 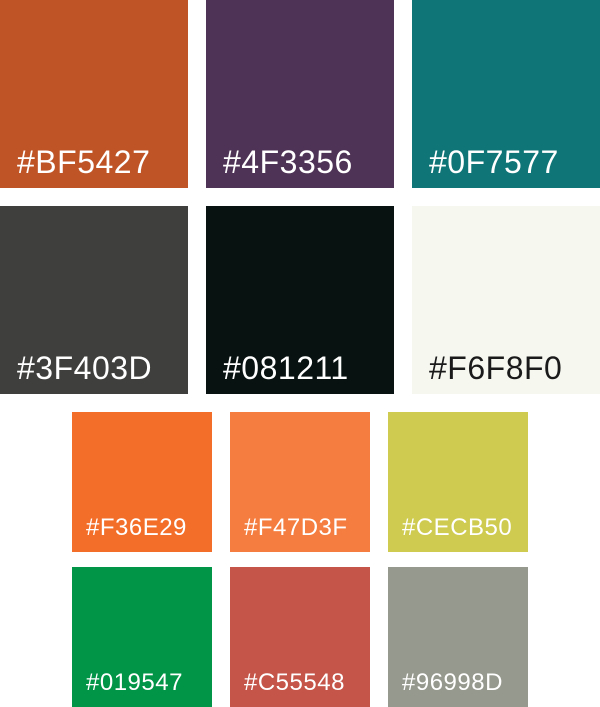 What do you see at coordinates (496, 368) in the screenshot?
I see `color-code-label: #F6F8F0` at bounding box center [496, 368].